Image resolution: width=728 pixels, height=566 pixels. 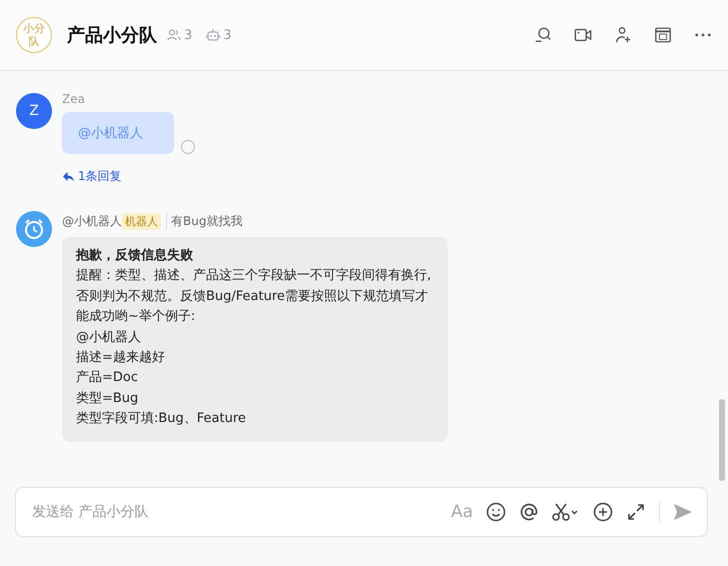 I want to click on message-text: 类型字段可填:Bug、Feature, so click(x=161, y=419).